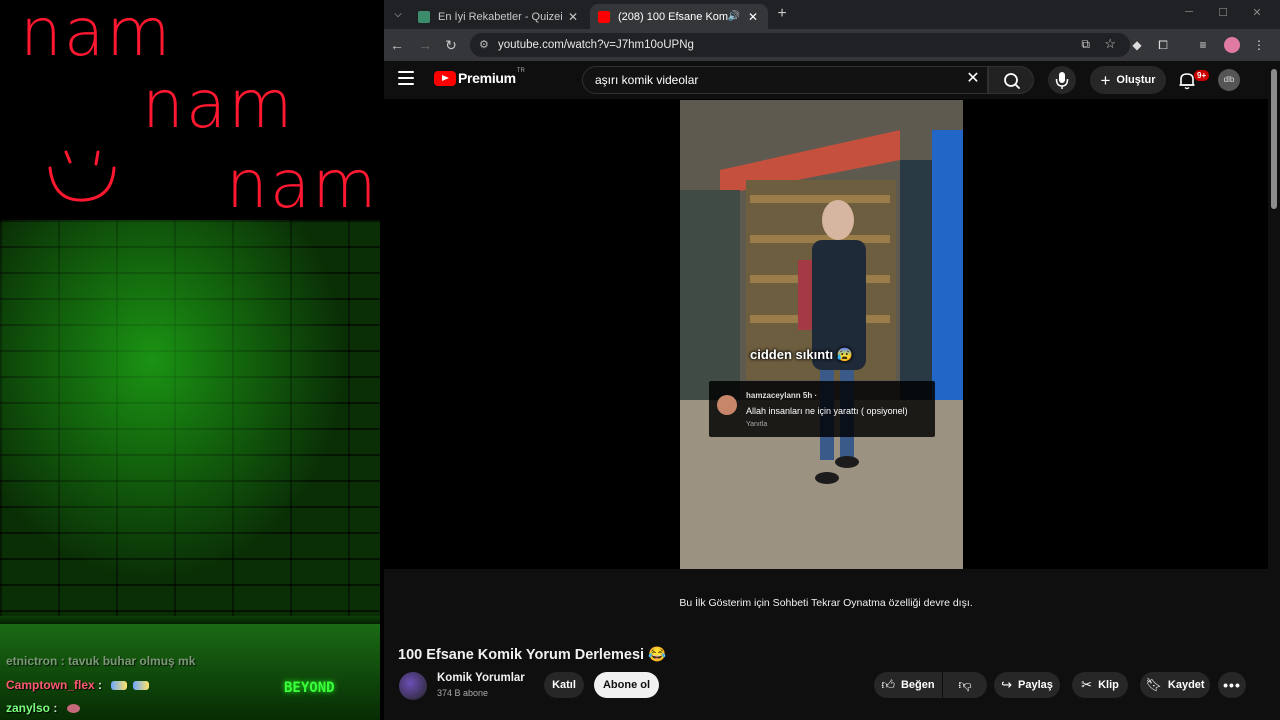 The height and width of the screenshot is (720, 1280). What do you see at coordinates (1136, 80) in the screenshot?
I see `create-label: Oluştur` at bounding box center [1136, 80].